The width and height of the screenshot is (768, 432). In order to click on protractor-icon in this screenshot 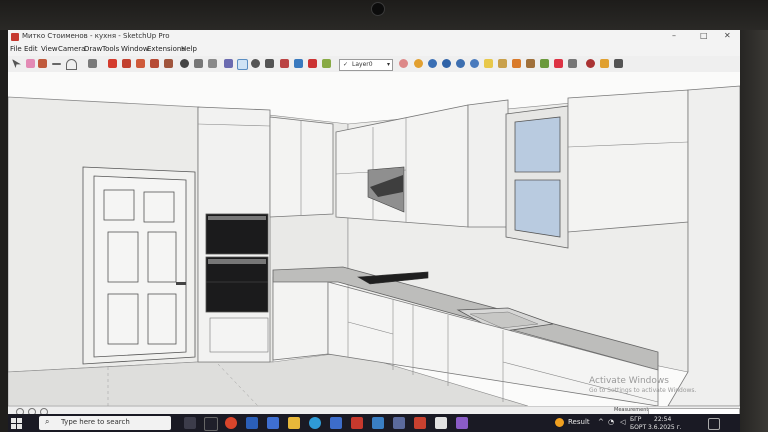, I will do `click(212, 63)`.